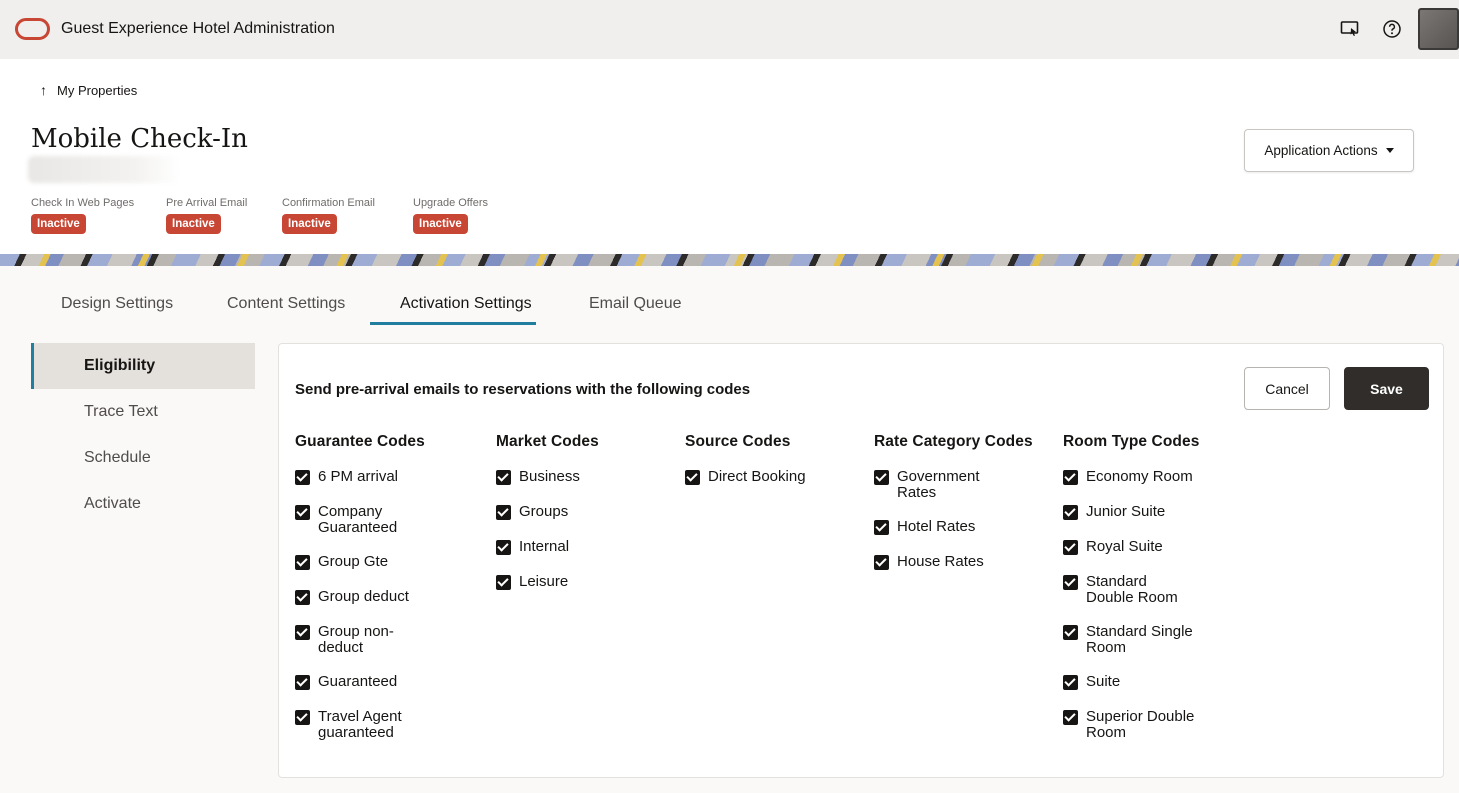 This screenshot has width=1459, height=793. What do you see at coordinates (450, 215) in the screenshot?
I see `status-upgrade-offers: Upgrade Offers Inactive` at bounding box center [450, 215].